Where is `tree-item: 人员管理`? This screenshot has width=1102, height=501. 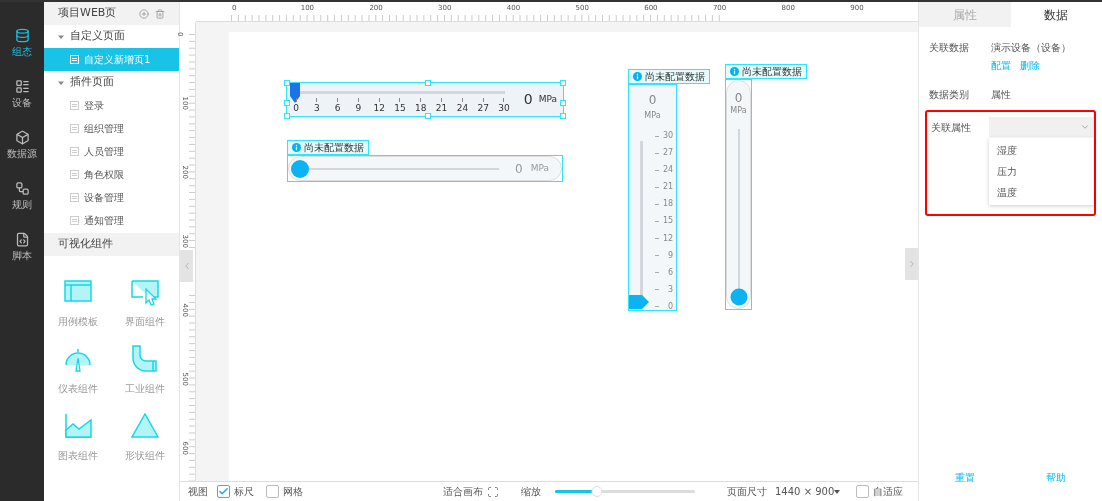
tree-item: 人员管理 is located at coordinates (111, 151).